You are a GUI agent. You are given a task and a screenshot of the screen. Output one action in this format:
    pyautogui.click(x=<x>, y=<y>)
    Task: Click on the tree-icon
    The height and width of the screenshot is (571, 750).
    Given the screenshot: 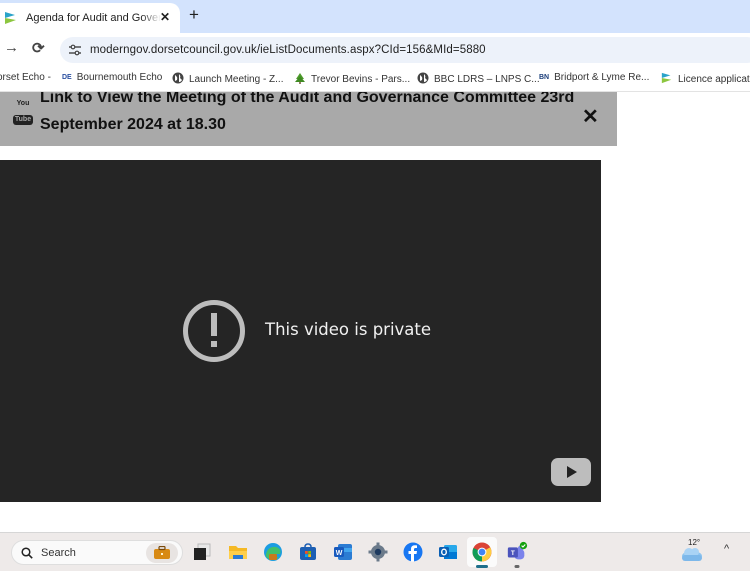 What is the action you would take?
    pyautogui.click(x=300, y=79)
    